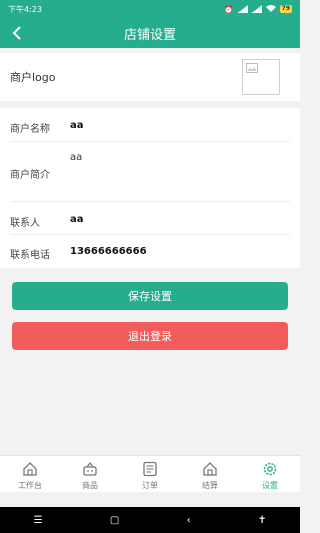 The image size is (320, 533). Describe the element at coordinates (30, 255) in the screenshot. I see `form-label: 联系电话` at that location.